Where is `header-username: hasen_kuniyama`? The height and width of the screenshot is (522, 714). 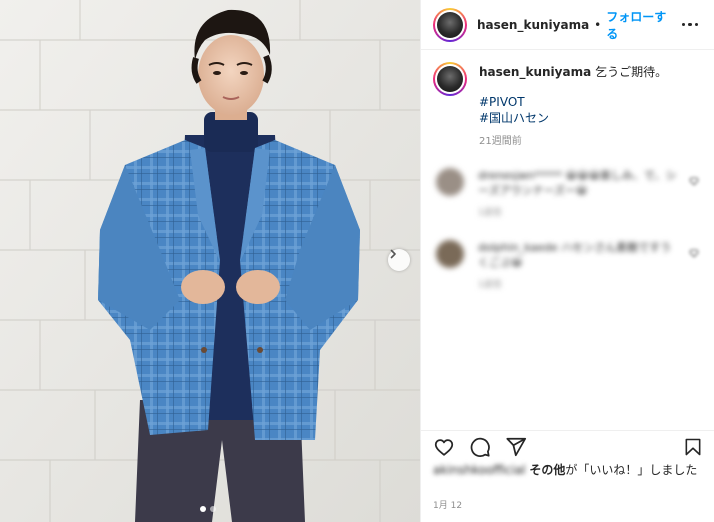
header-username: hasen_kuniyama is located at coordinates (533, 25).